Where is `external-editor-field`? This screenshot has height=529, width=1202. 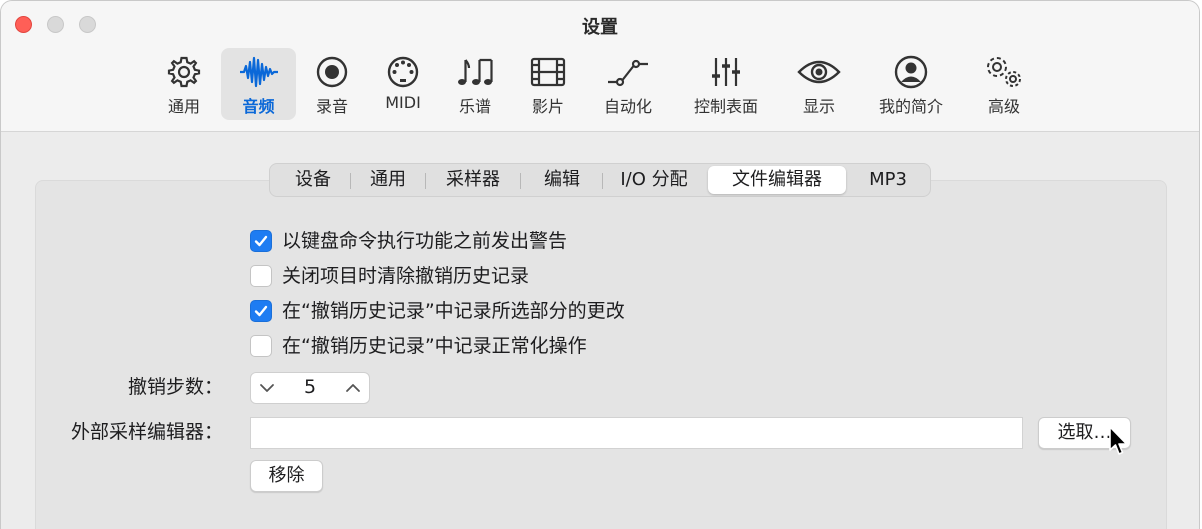
external-editor-field is located at coordinates (636, 433).